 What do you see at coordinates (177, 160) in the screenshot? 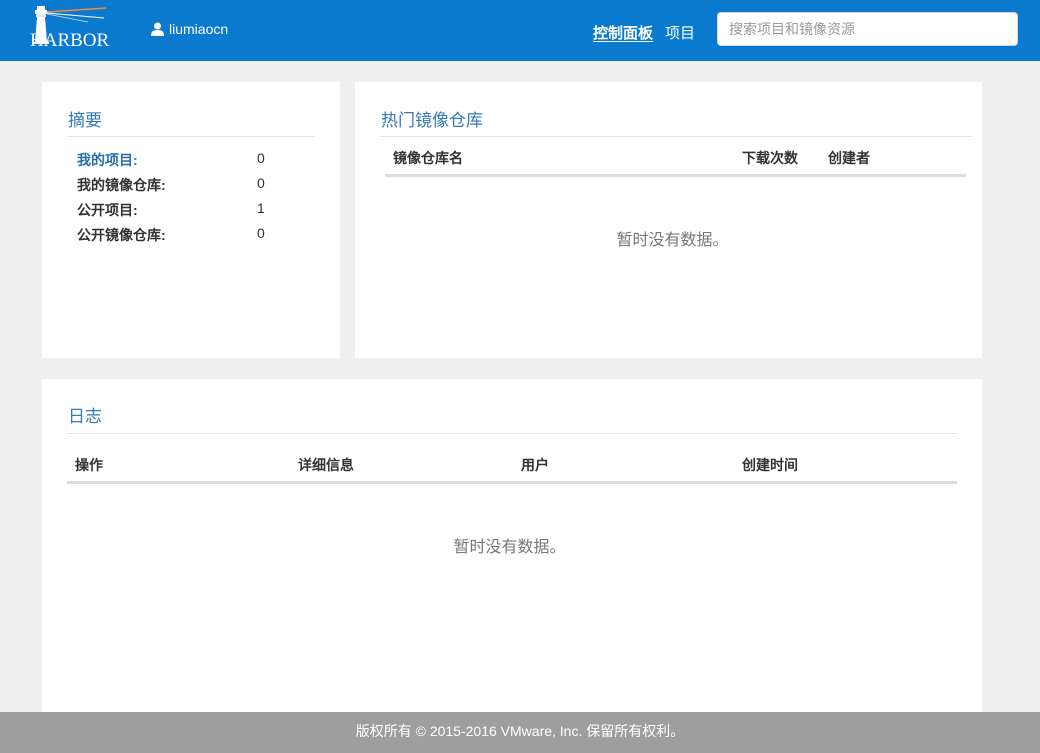
I see `stat-my-projects: 我的项目: 0` at bounding box center [177, 160].